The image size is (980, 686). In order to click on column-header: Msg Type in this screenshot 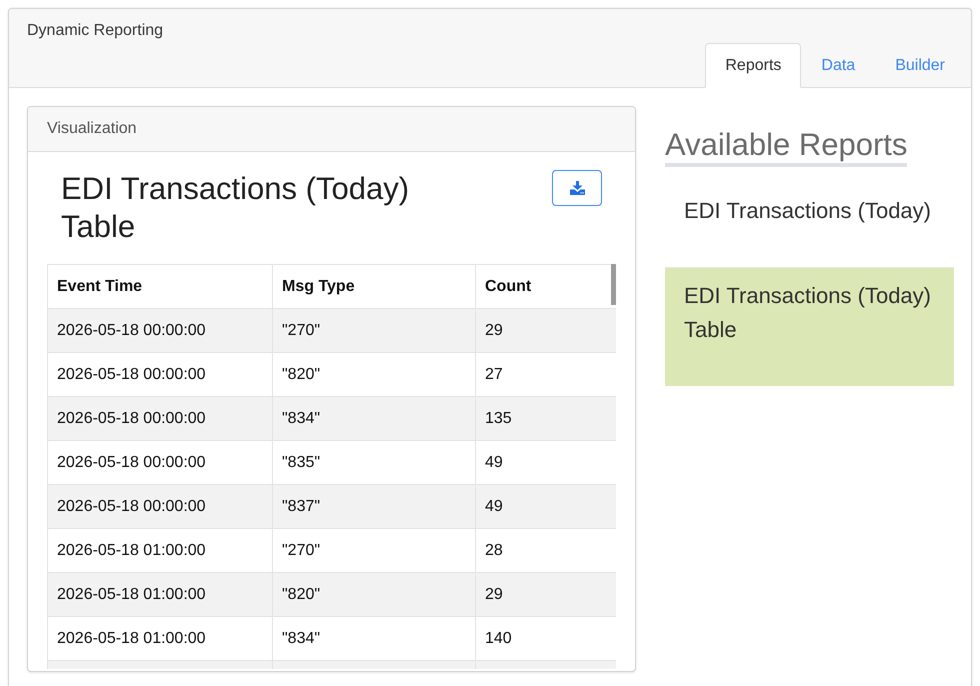, I will do `click(374, 286)`.